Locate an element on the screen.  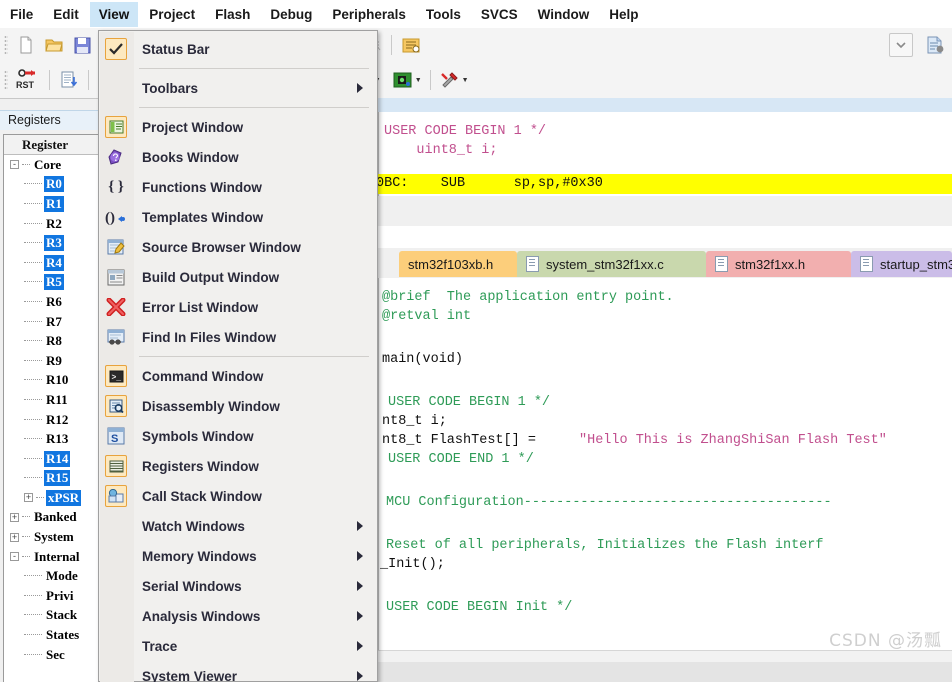
view-menu-item-command-window: >_ Command Window is located at coordinates (238, 376).